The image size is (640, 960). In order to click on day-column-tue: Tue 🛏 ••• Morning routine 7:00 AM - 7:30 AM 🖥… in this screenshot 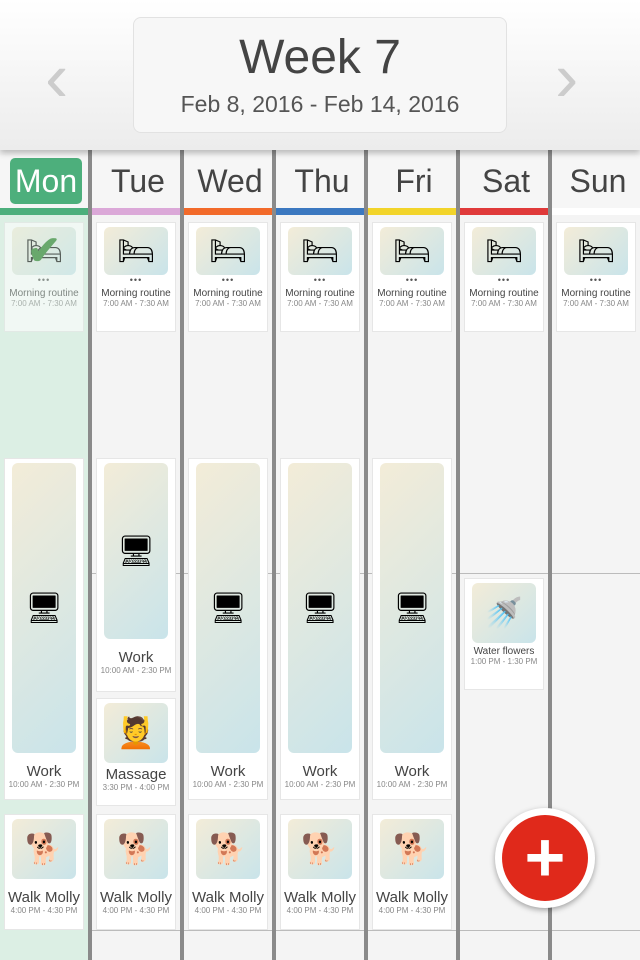, I will do `click(138, 555)`.